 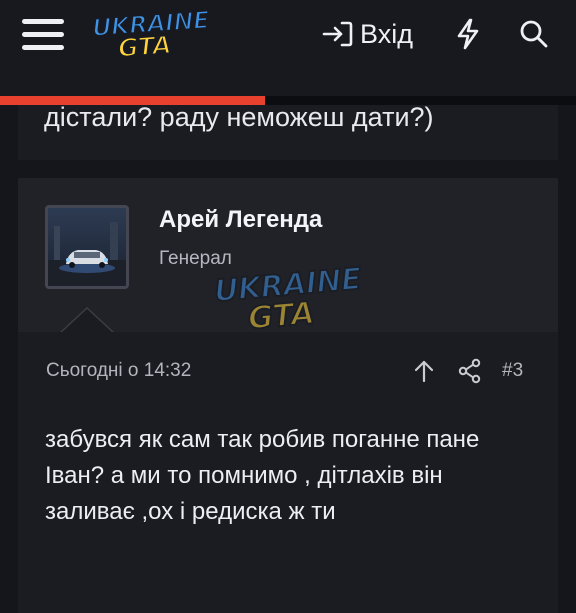 I want to click on site-logo: UKRAINE GTA, so click(x=150, y=34).